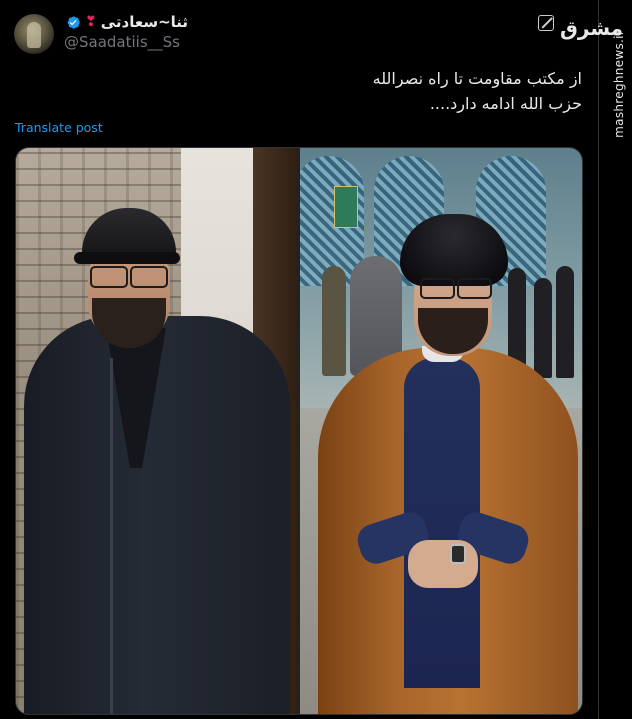  What do you see at coordinates (592, 28) in the screenshot?
I see `watermark-logo: مشرق` at bounding box center [592, 28].